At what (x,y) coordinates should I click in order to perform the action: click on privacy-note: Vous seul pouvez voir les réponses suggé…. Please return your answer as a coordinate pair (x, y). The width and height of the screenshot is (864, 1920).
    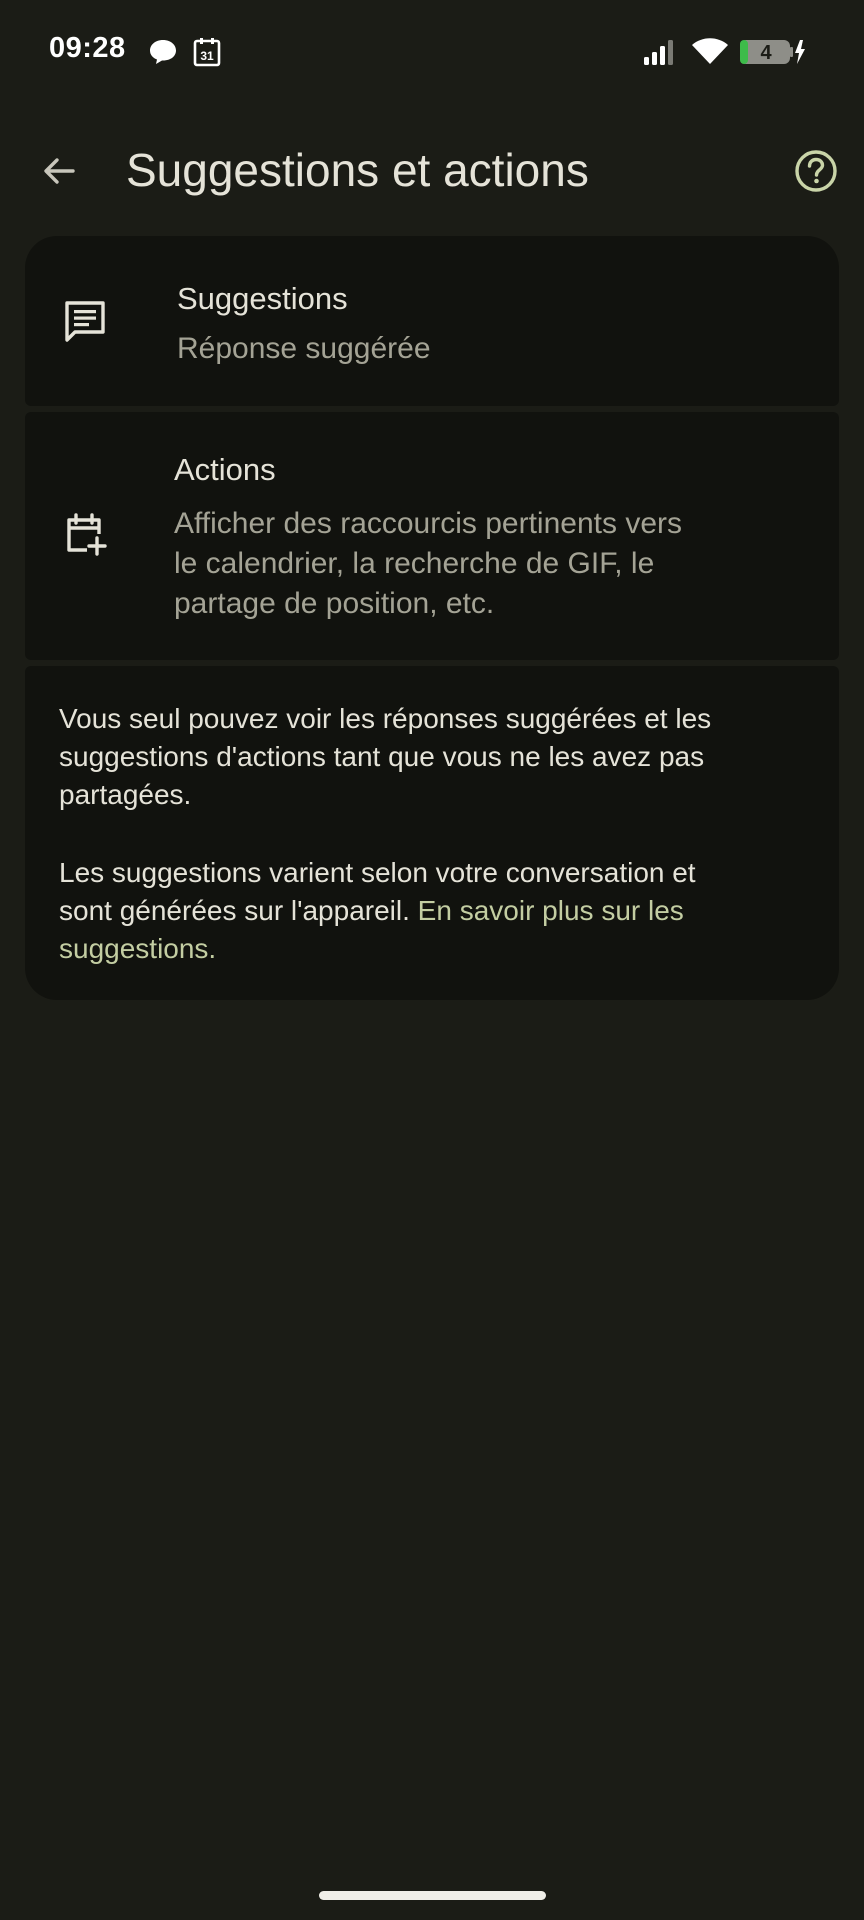
    Looking at the image, I should click on (439, 757).